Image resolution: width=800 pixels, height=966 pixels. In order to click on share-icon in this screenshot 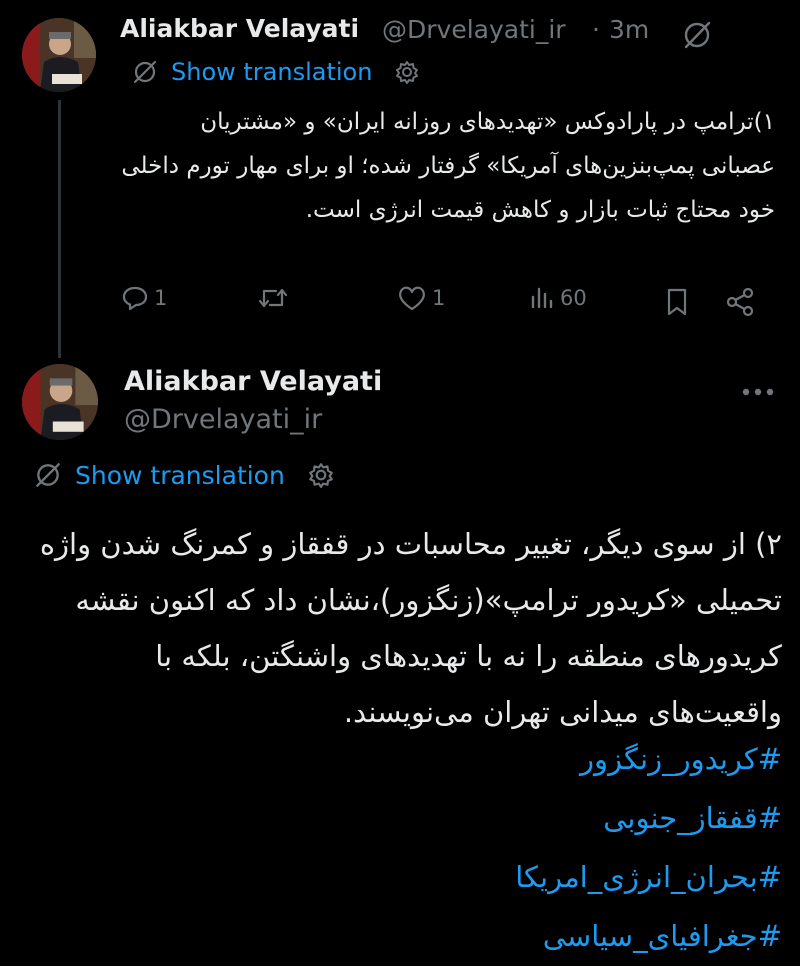, I will do `click(740, 302)`.